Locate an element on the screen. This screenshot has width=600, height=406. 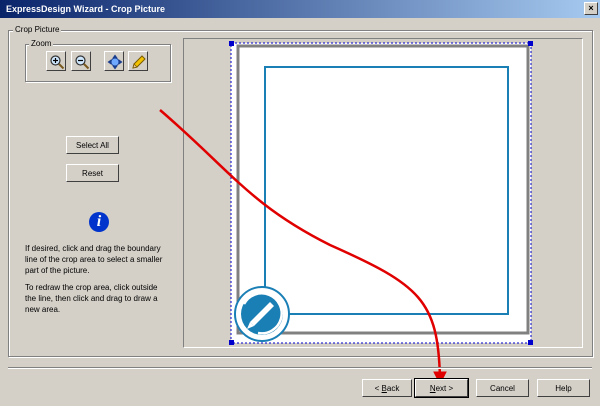
info-icon: i is located at coordinates (99, 222).